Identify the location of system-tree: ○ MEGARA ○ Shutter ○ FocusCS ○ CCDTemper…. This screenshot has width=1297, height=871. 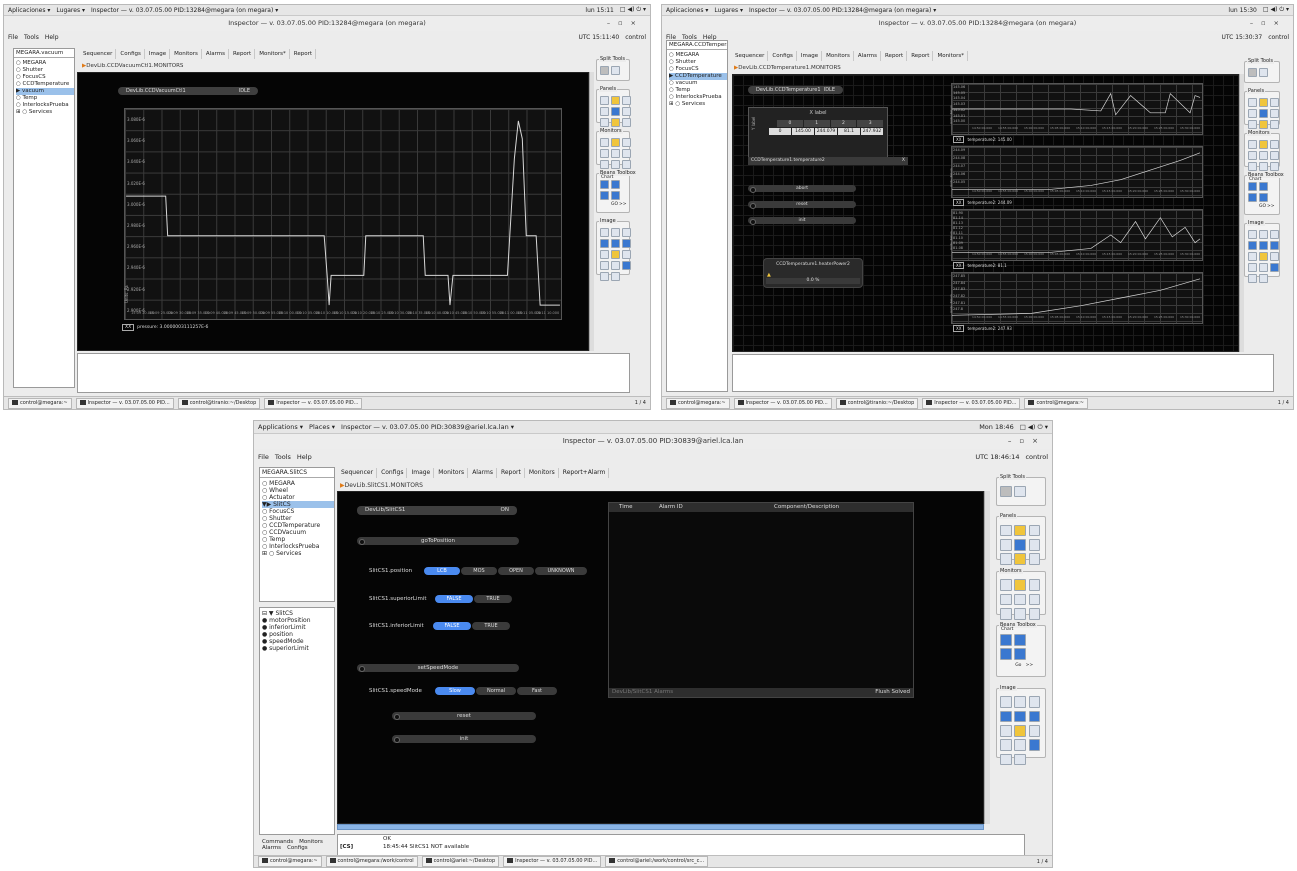
(45, 88).